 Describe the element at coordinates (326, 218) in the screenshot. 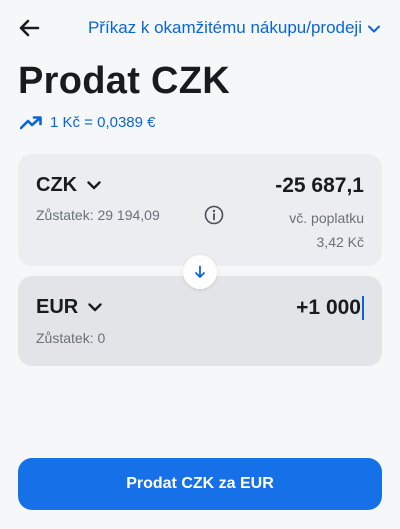

I see `fee-label: vč. poplatku` at that location.